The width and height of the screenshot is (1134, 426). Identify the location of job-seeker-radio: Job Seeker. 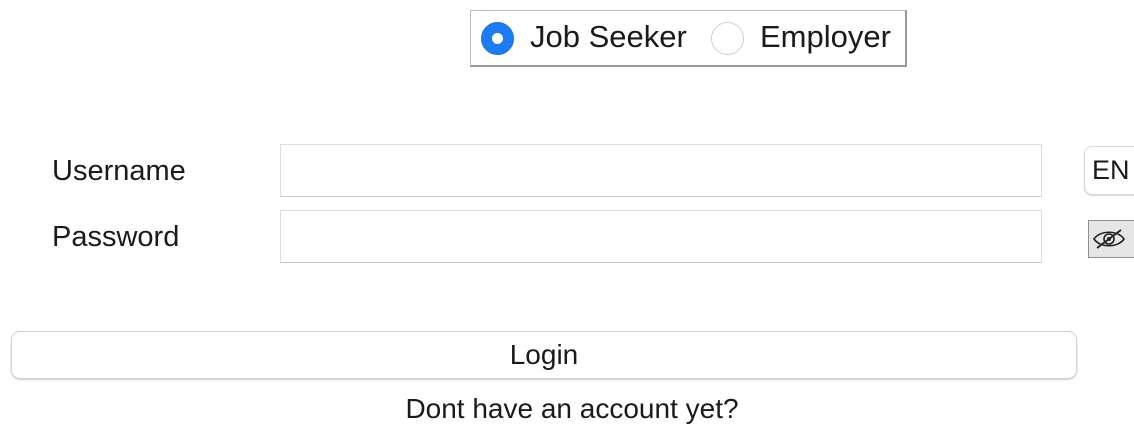
(584, 38).